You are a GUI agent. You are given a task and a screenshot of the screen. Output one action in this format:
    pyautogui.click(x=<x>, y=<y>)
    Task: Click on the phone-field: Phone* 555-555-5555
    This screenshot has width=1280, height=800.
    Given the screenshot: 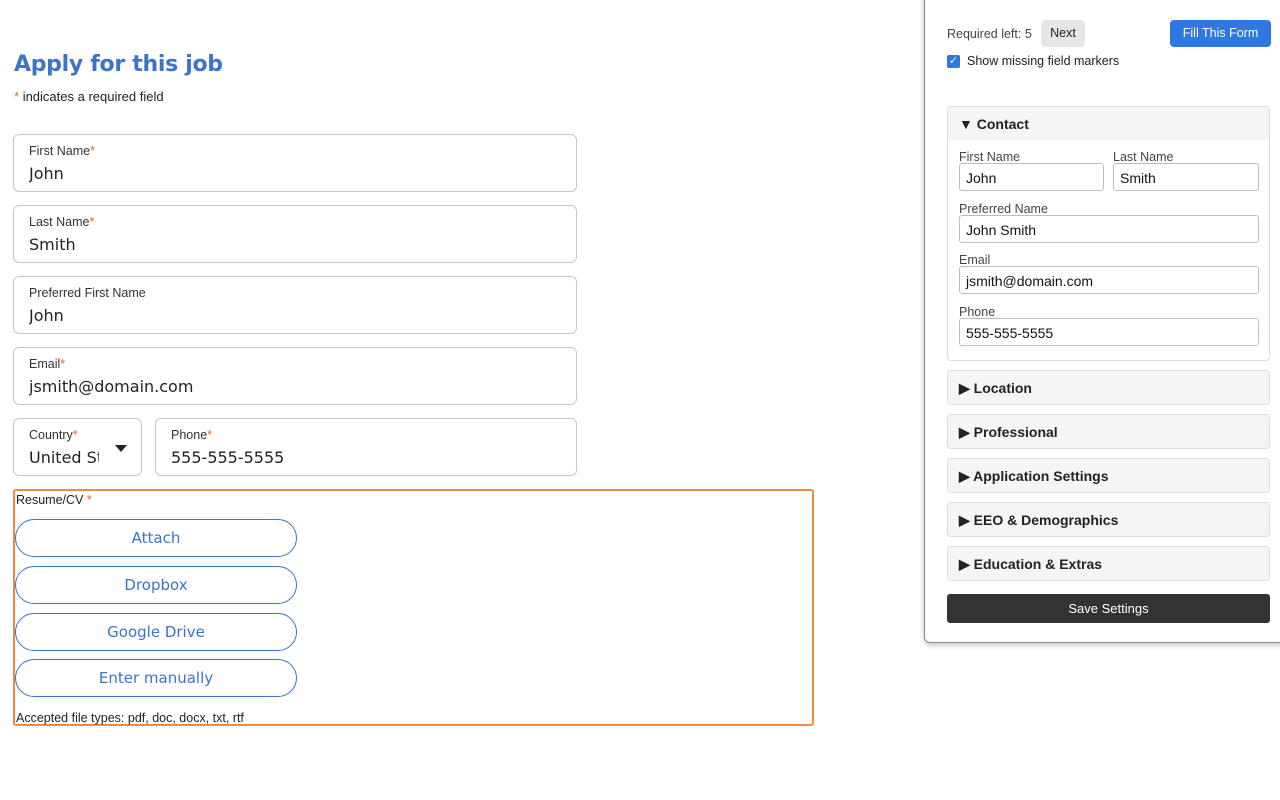 What is the action you would take?
    pyautogui.click(x=366, y=447)
    